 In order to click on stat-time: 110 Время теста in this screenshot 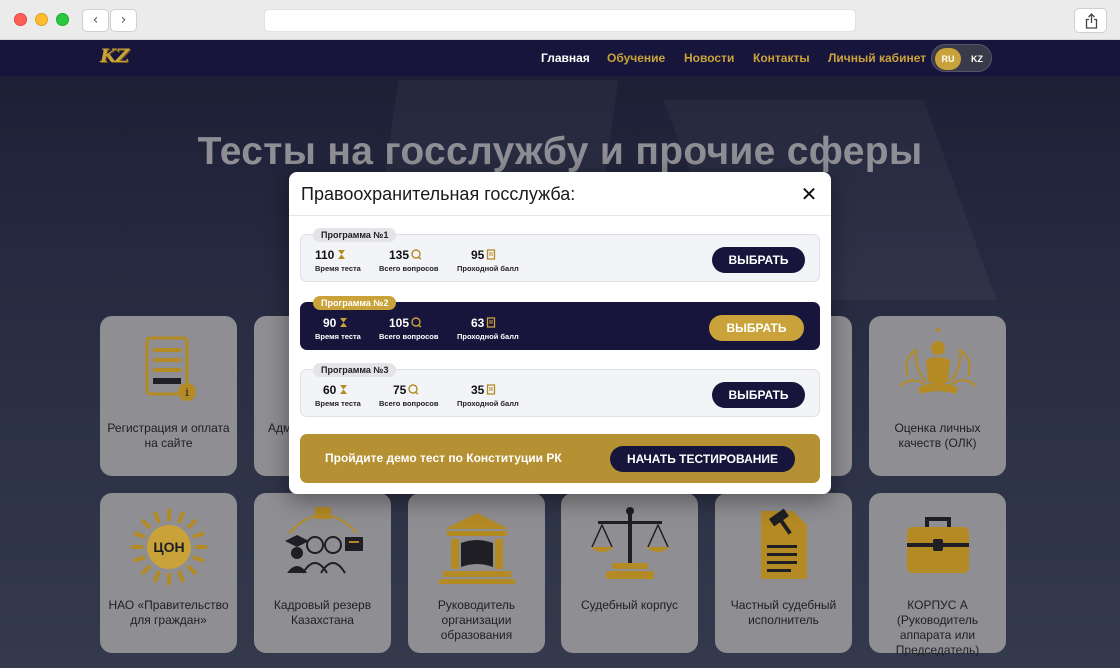, I will do `click(338, 260)`.